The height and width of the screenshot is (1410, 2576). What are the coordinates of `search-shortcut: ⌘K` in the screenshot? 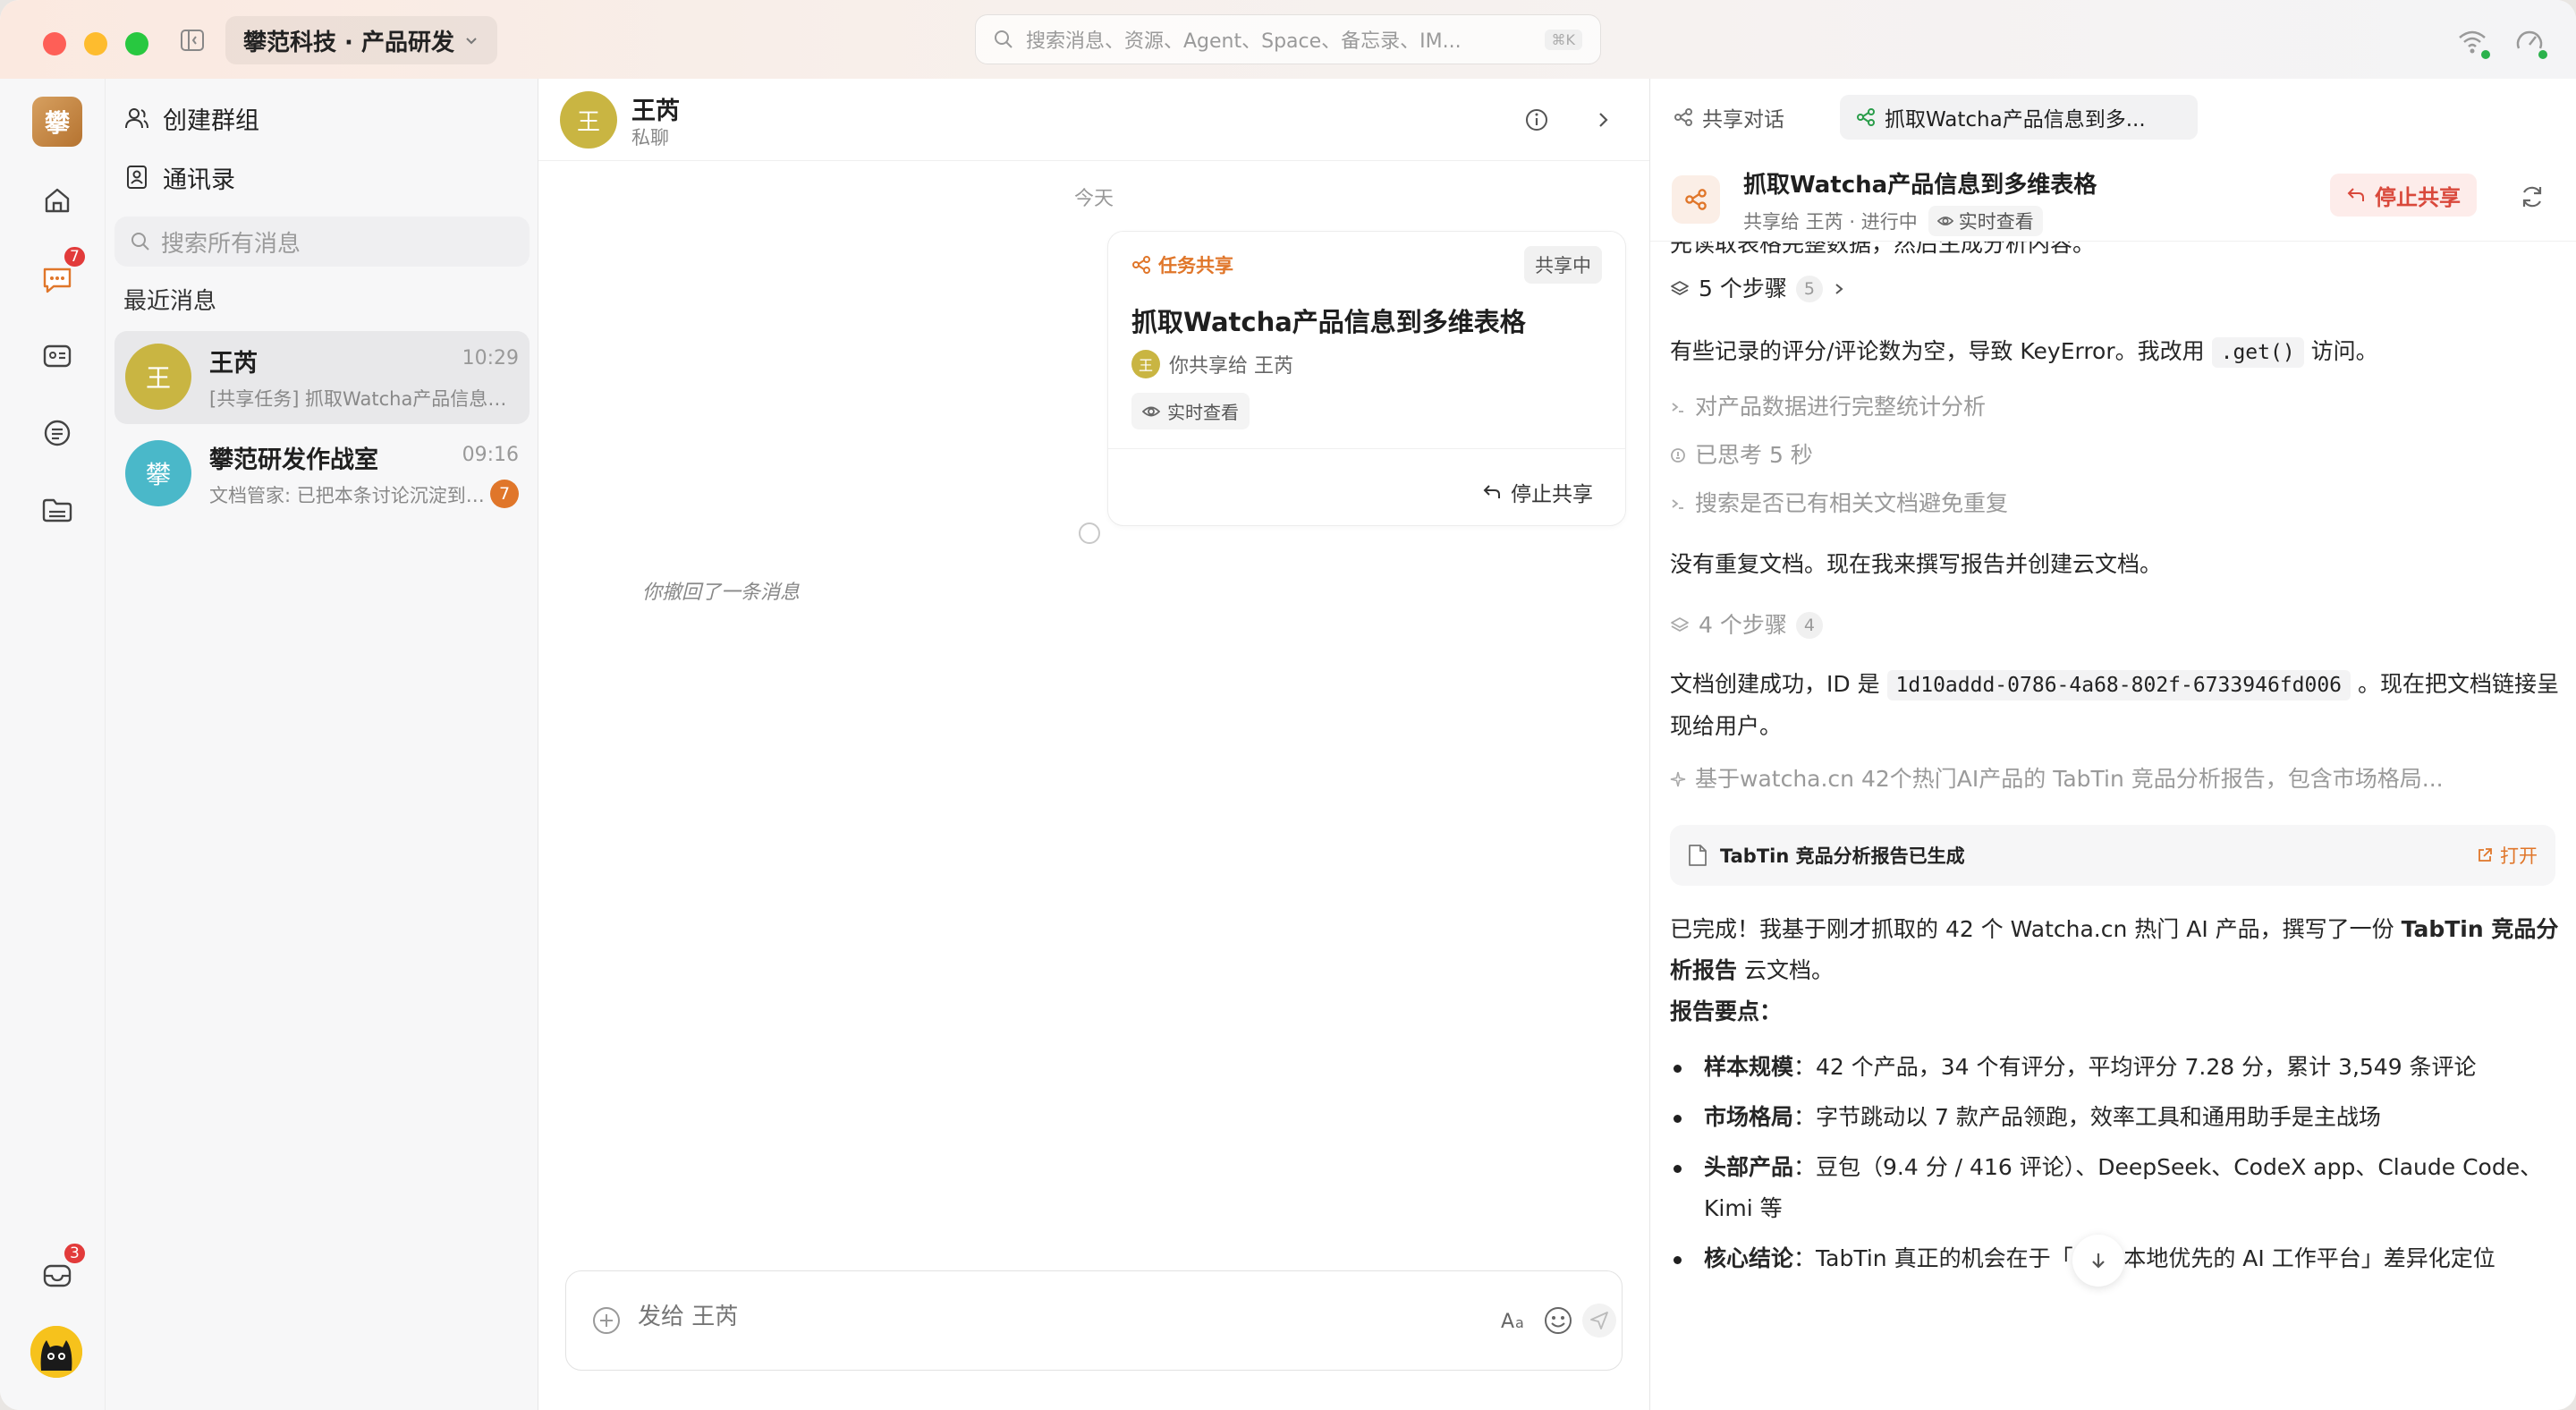 It's located at (1563, 40).